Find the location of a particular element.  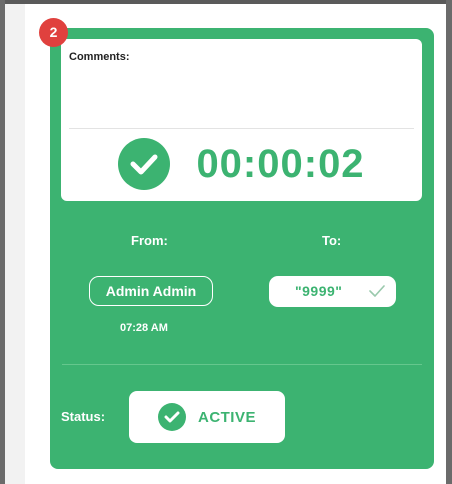

timer-row: 00:00:02 is located at coordinates (241, 164).